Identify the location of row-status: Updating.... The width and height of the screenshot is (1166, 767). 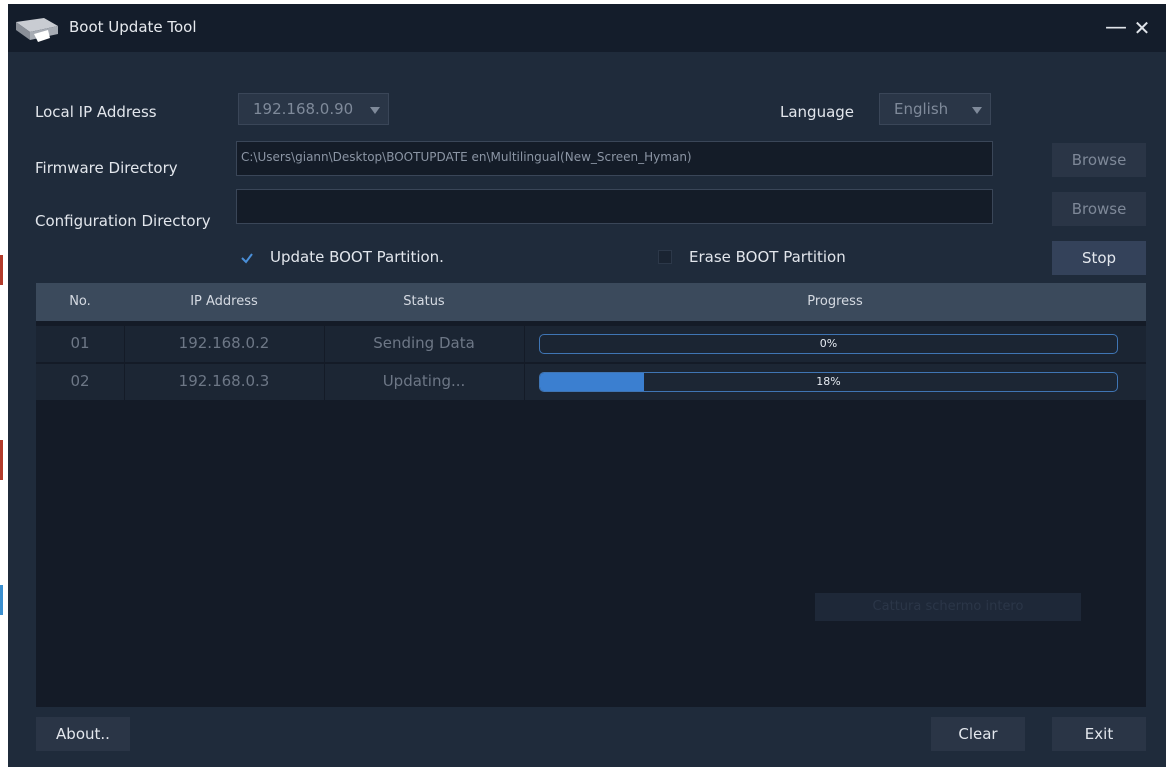
(424, 381).